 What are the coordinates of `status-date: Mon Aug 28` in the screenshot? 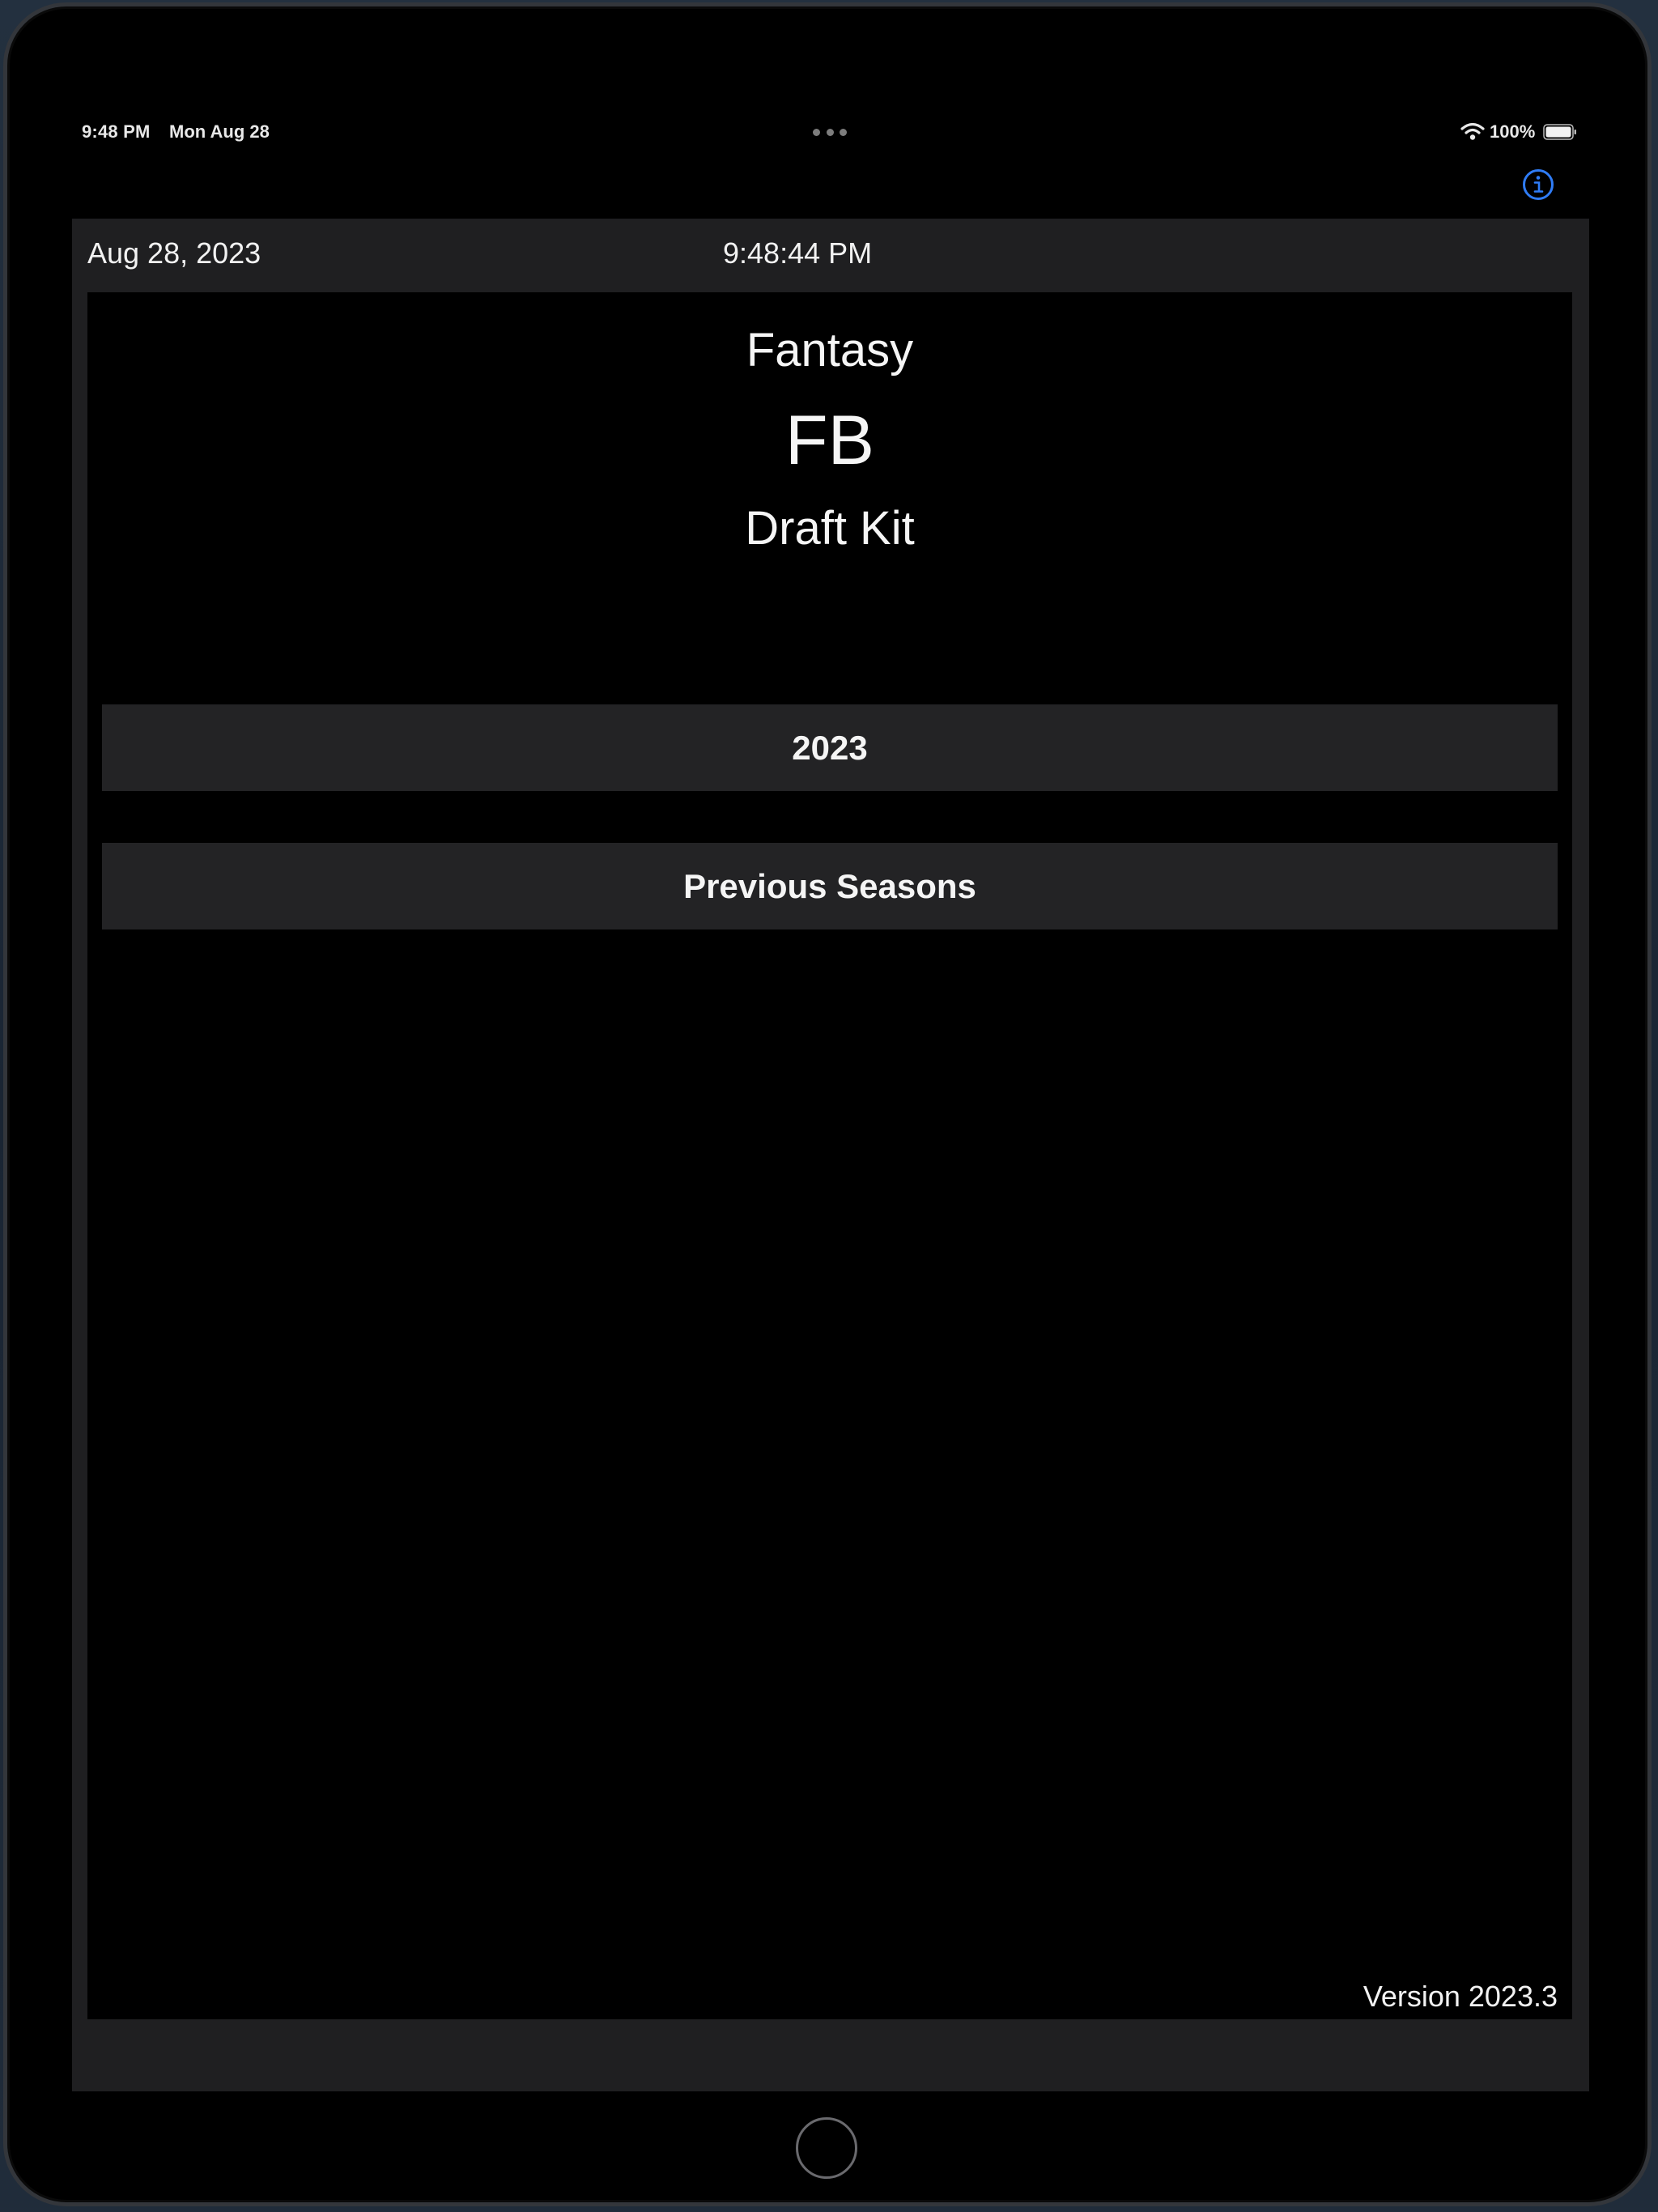 It's located at (219, 132).